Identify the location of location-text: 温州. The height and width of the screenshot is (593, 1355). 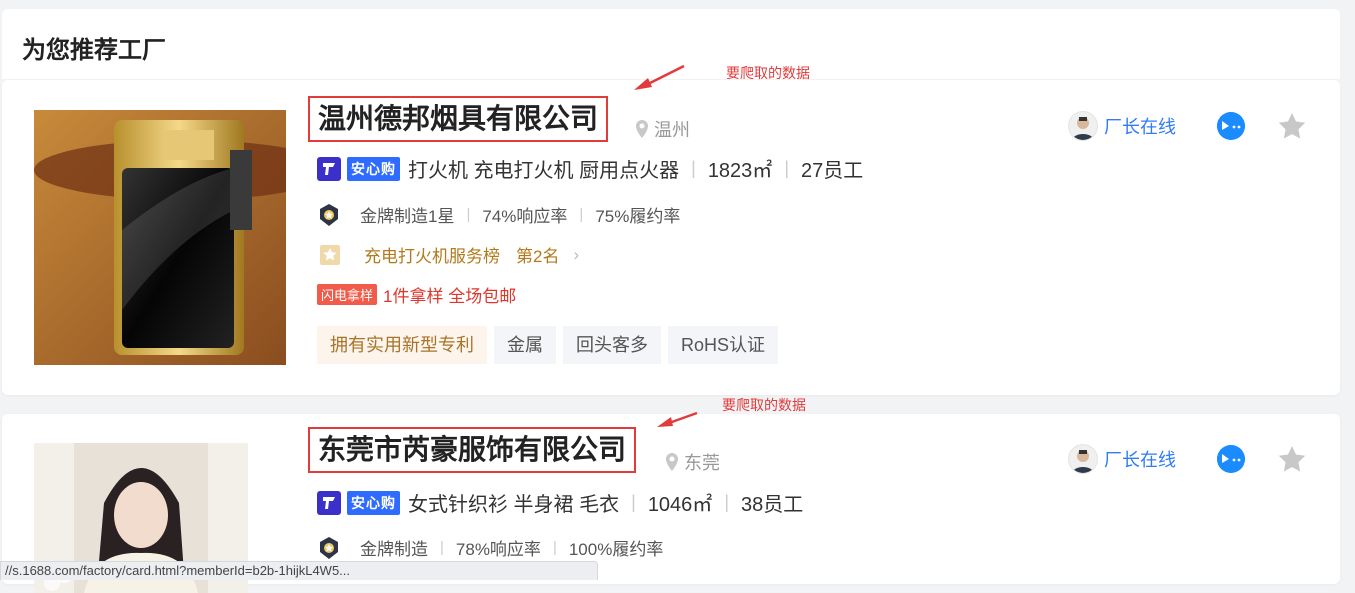
(672, 130).